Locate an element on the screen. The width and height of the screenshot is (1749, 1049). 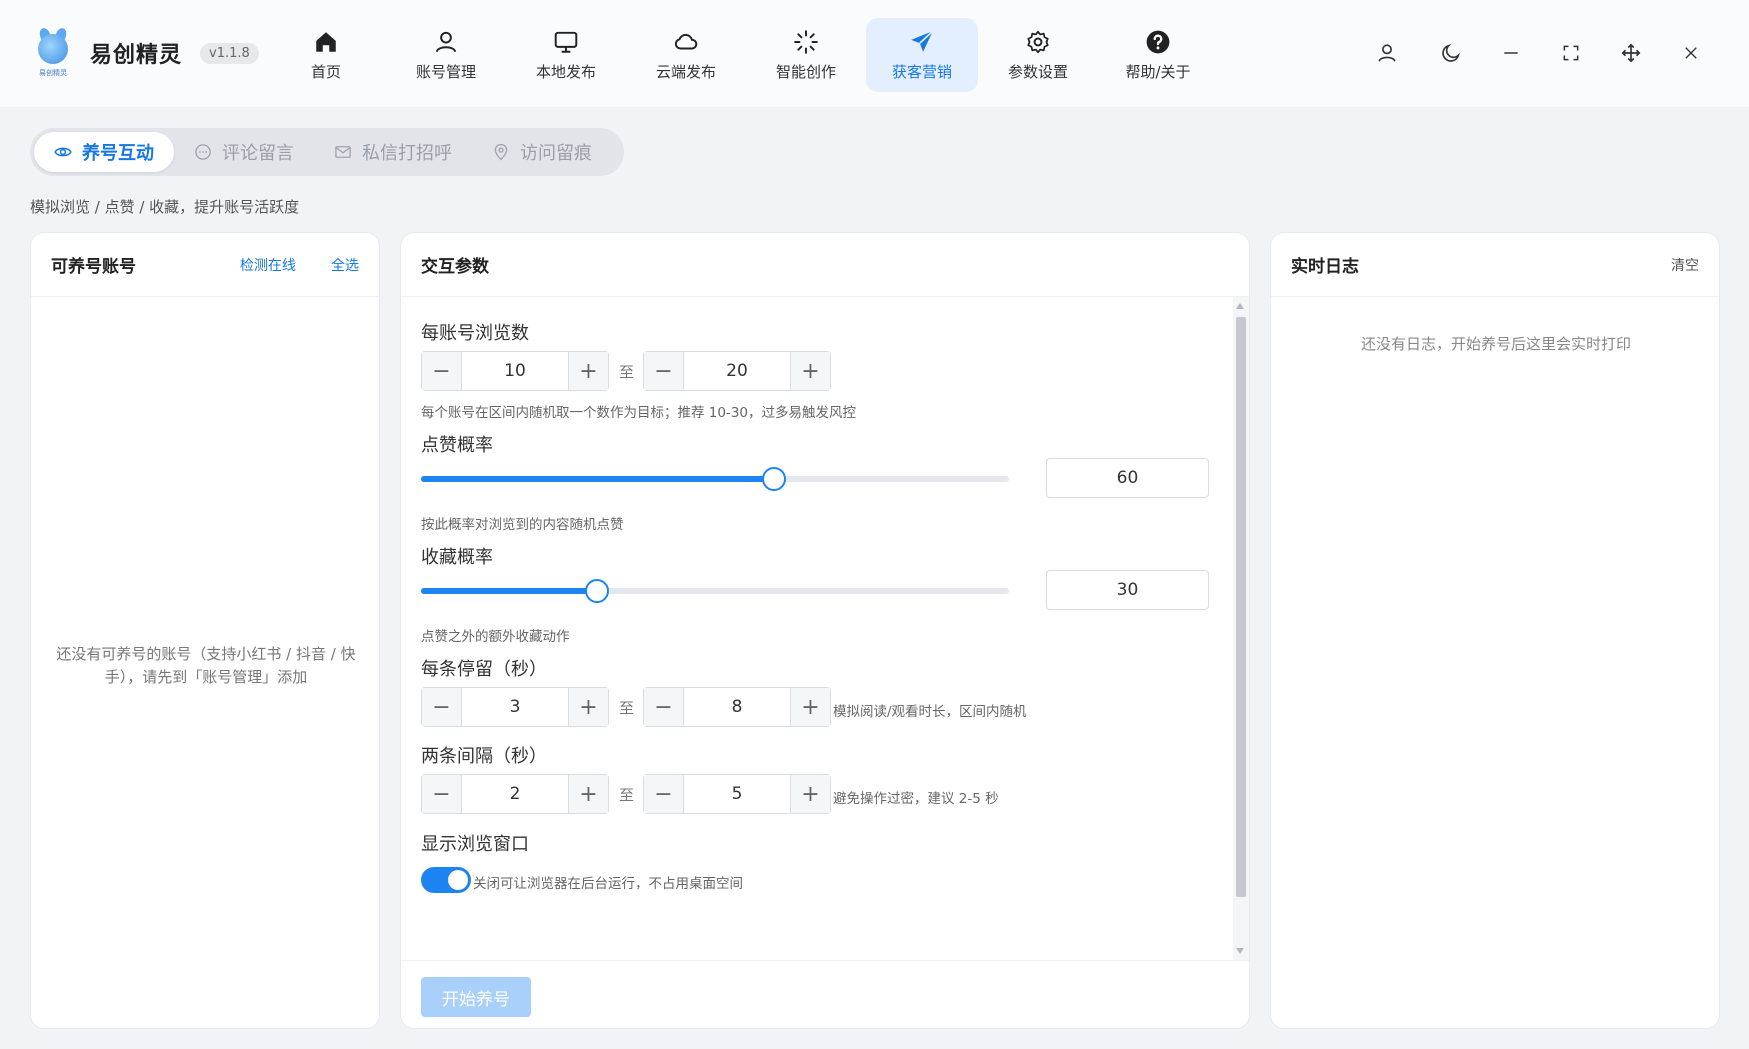
start-nurture-button: 开始养号 is located at coordinates (476, 997).